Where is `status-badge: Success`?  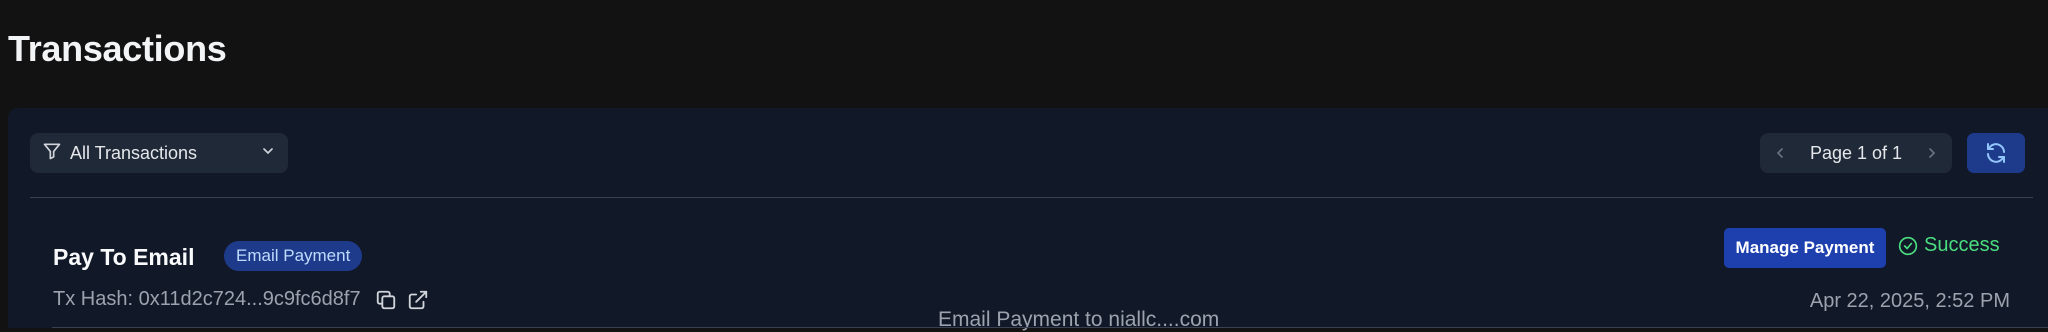
status-badge: Success is located at coordinates (1949, 245).